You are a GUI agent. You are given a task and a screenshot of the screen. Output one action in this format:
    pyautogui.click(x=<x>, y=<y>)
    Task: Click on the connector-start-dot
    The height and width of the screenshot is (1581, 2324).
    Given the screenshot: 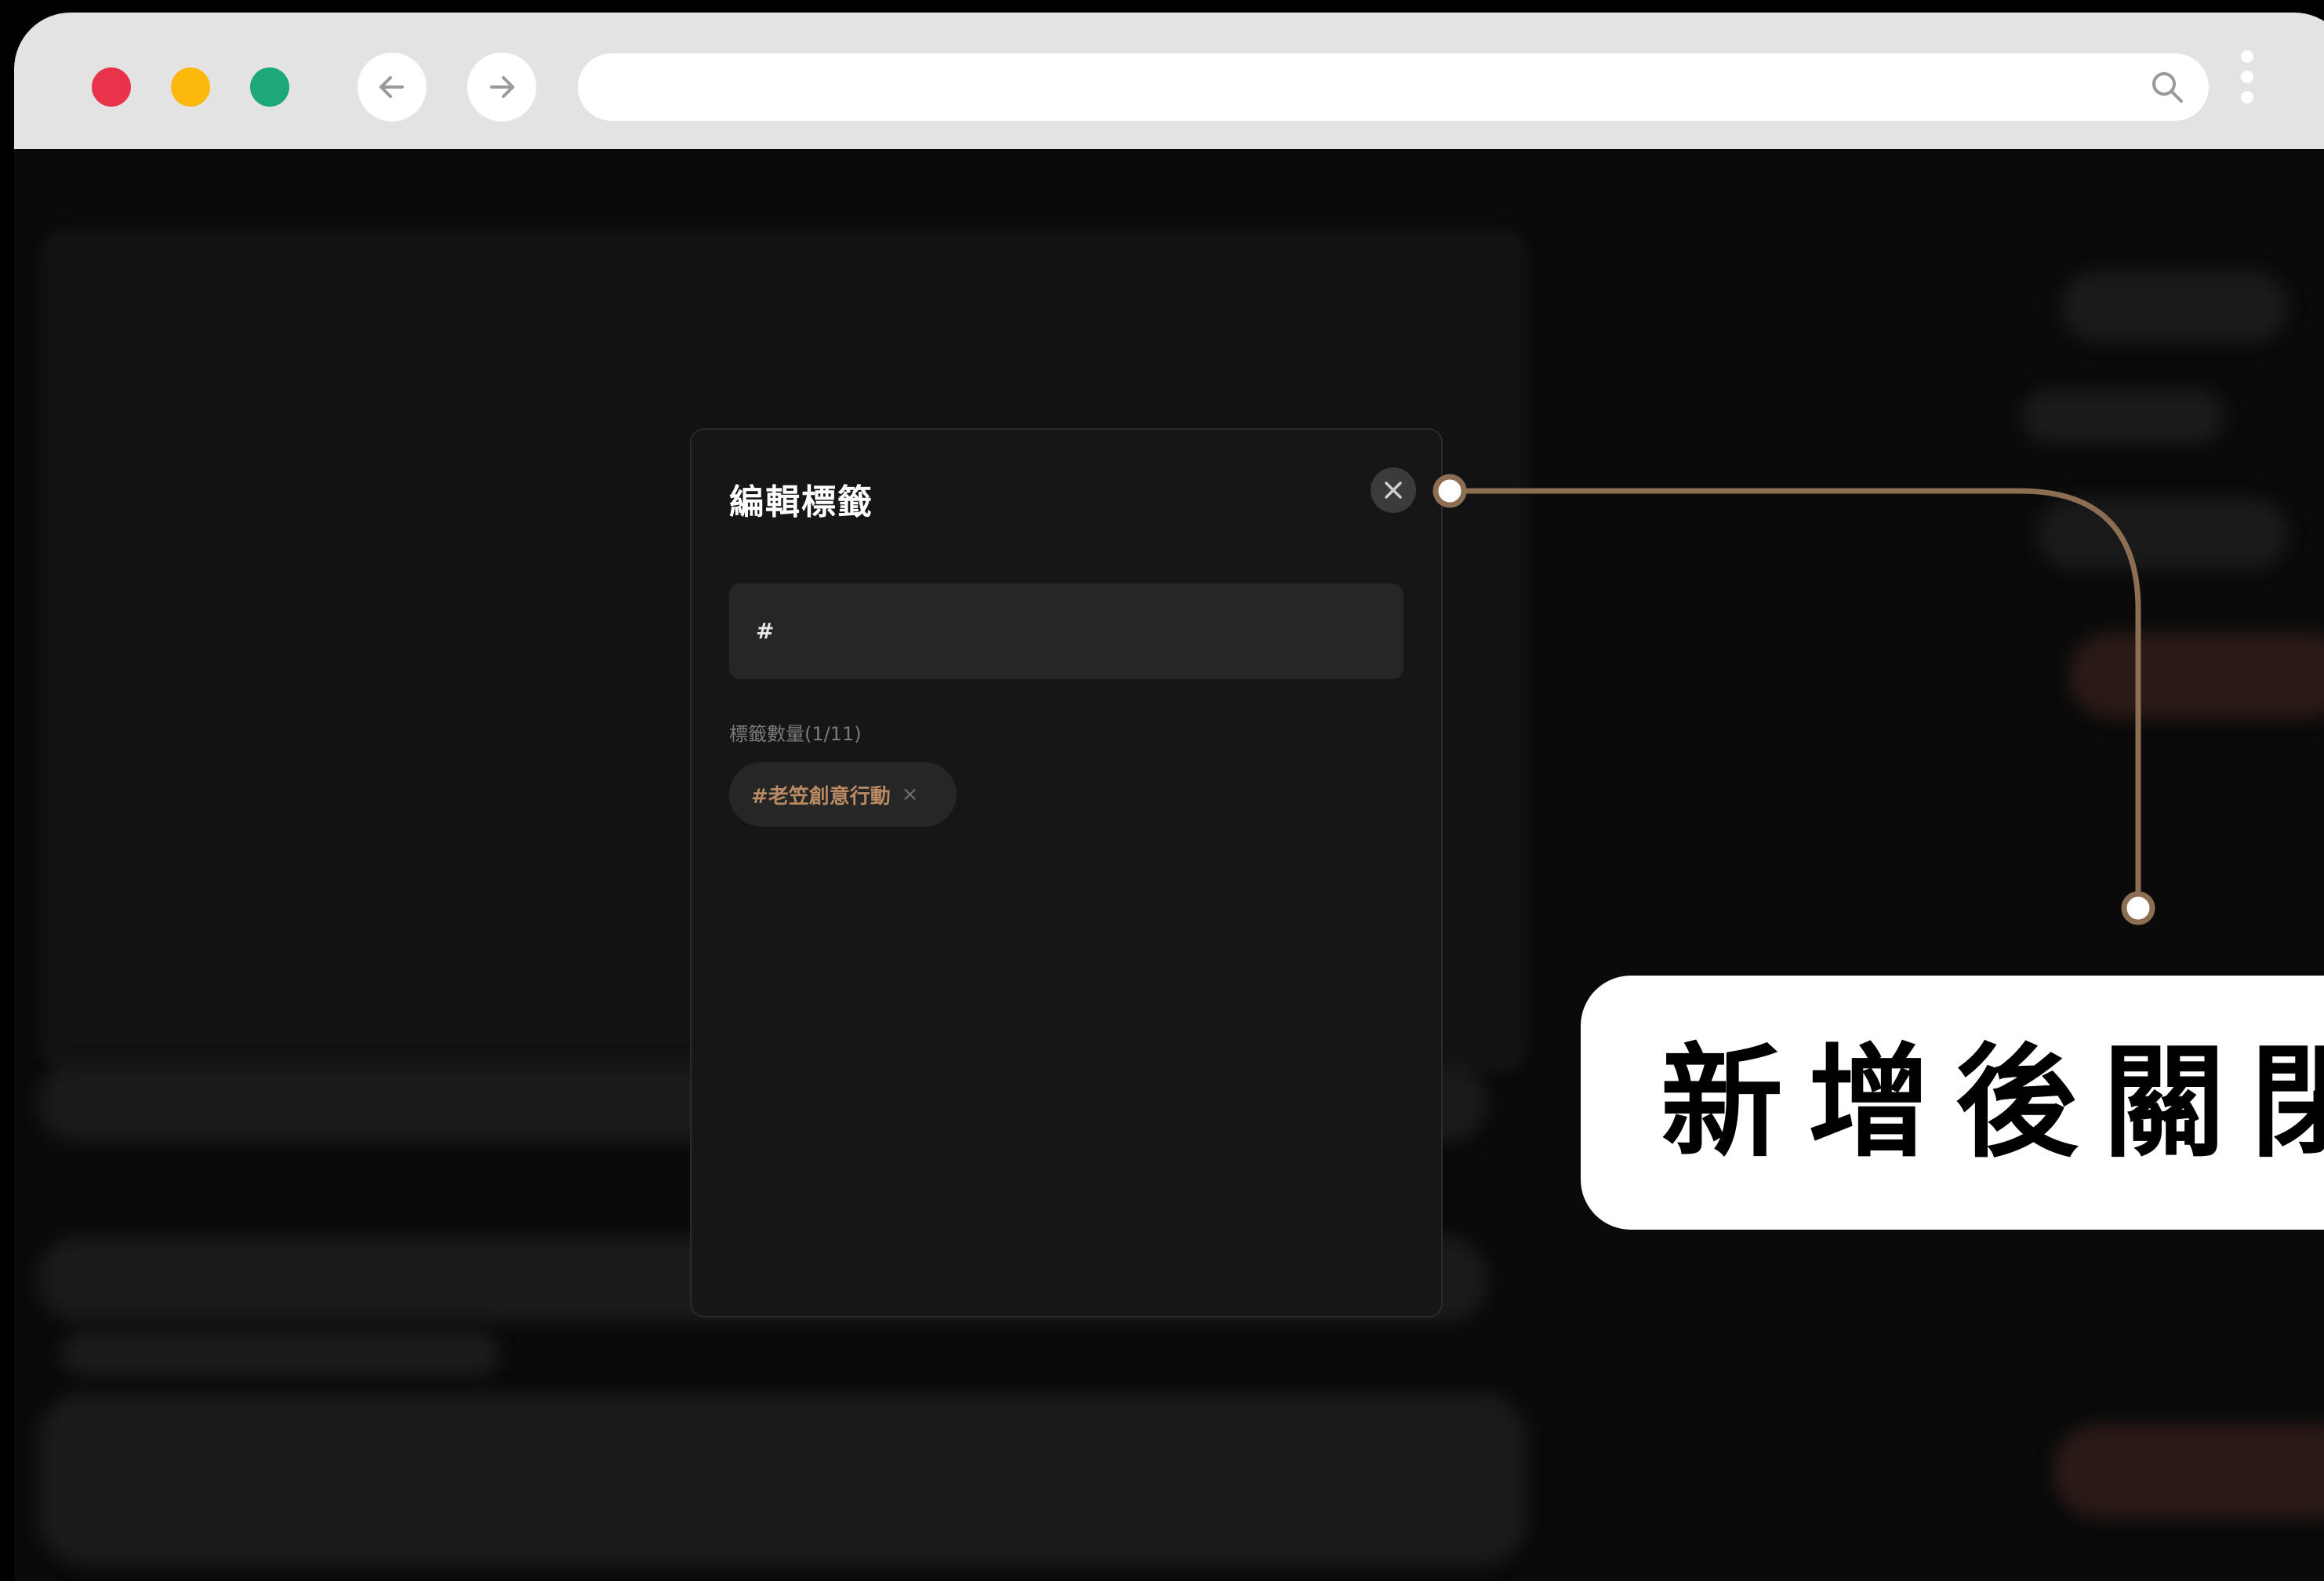 What is the action you would take?
    pyautogui.click(x=1450, y=491)
    